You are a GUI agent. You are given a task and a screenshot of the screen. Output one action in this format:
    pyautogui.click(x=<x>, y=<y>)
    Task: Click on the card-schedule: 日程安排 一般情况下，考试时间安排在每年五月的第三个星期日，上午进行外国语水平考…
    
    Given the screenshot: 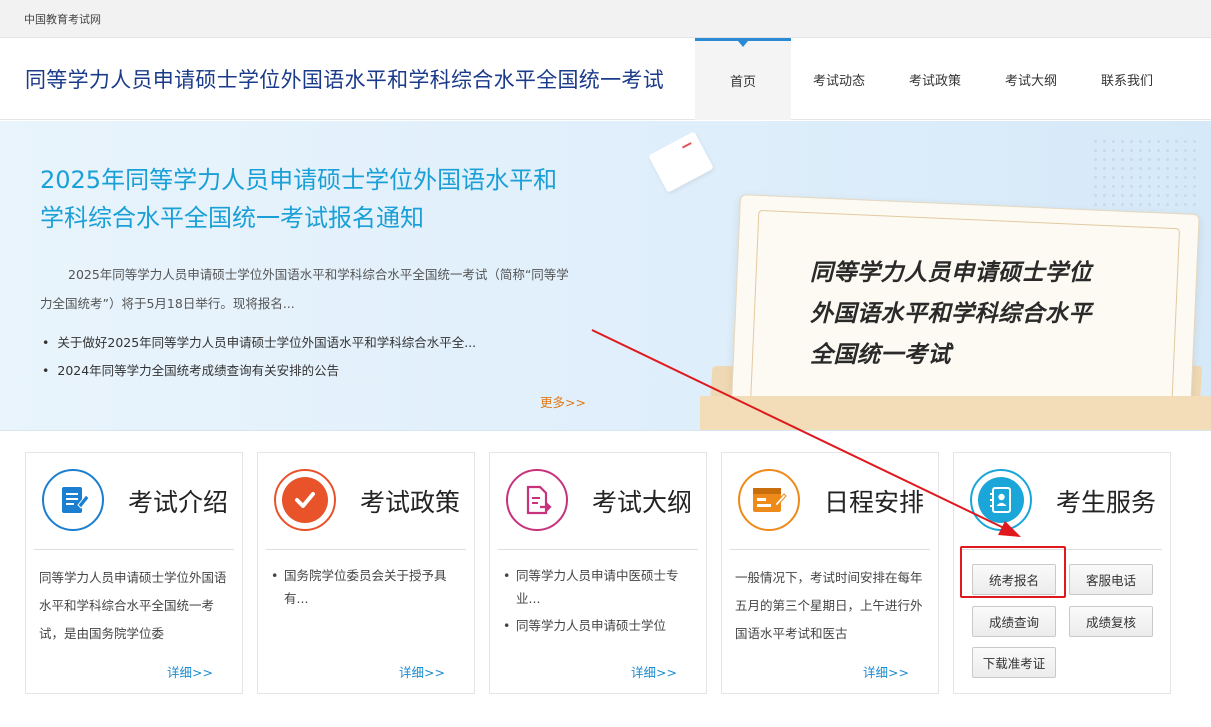 What is the action you would take?
    pyautogui.click(x=830, y=573)
    